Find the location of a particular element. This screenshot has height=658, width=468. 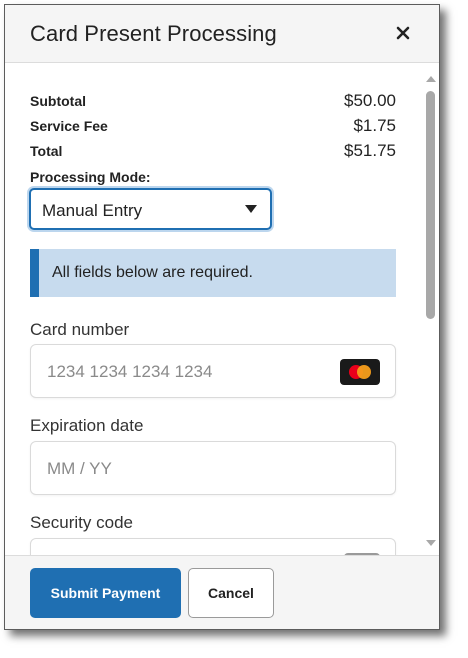

processing-mode-select: Manual Entry is located at coordinates (150, 209).